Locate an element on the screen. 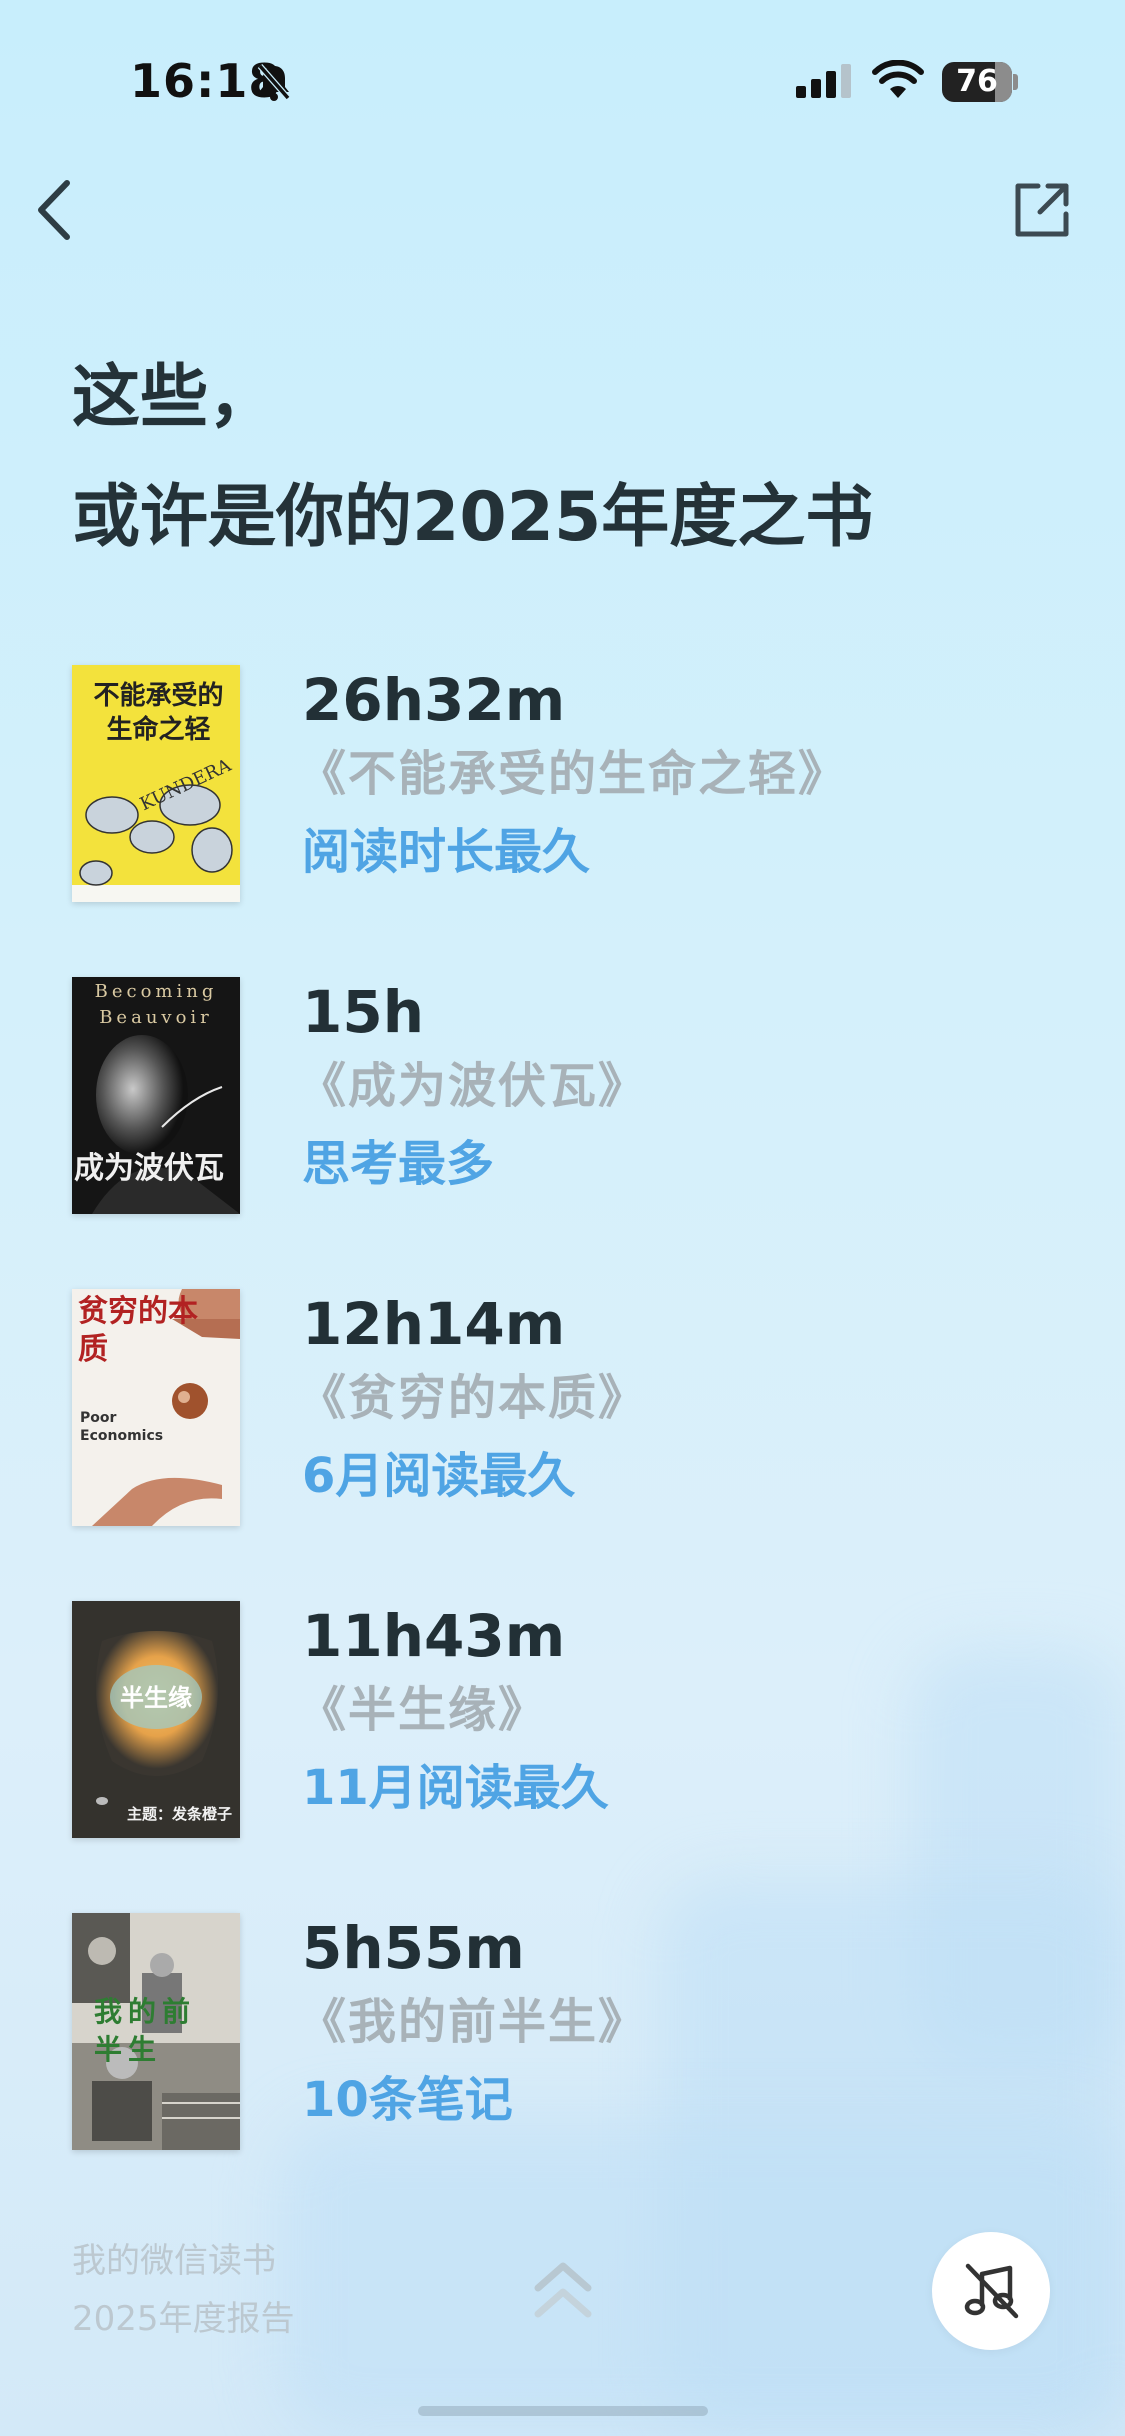  book-metric: 15h is located at coordinates (363, 1012).